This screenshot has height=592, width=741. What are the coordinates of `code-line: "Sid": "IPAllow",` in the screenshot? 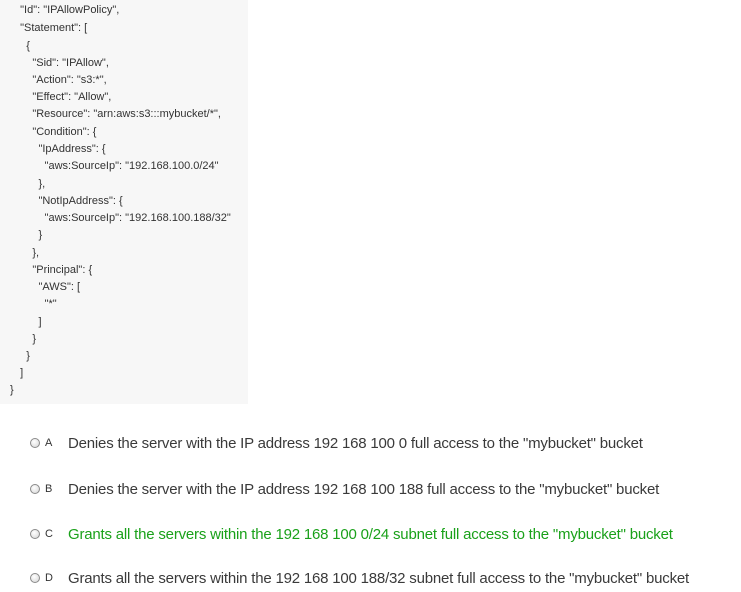 It's located at (61, 63).